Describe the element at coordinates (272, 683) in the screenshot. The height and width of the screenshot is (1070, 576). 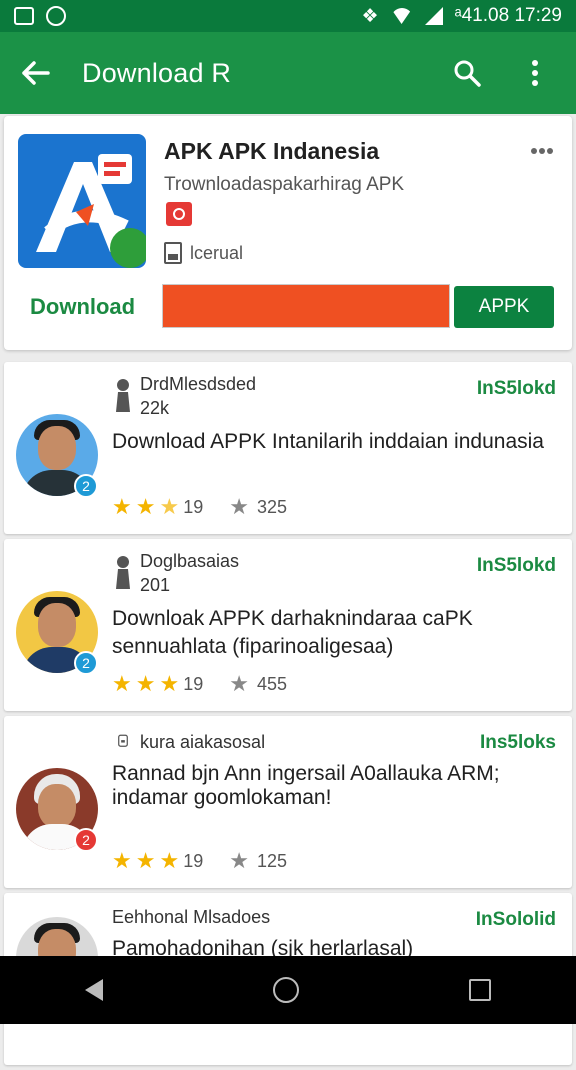
I see `rating-count: 455` at that location.